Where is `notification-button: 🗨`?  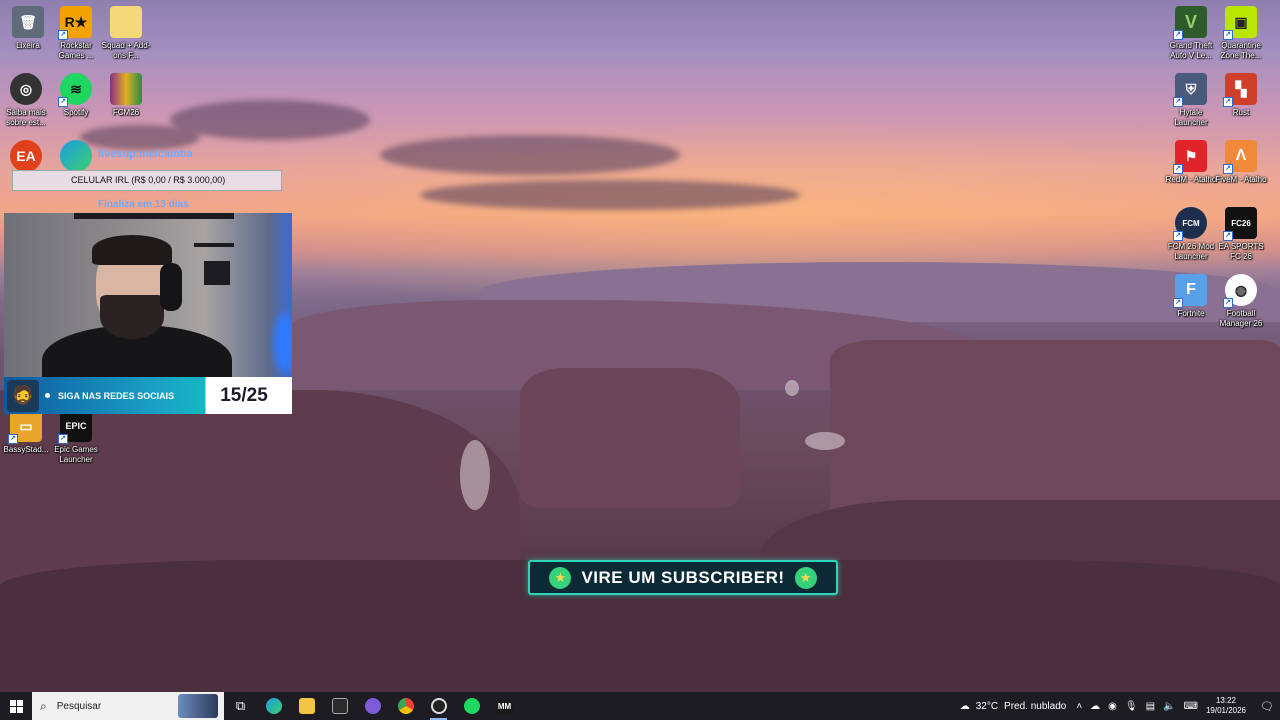
notification-button: 🗨 is located at coordinates (1267, 706).